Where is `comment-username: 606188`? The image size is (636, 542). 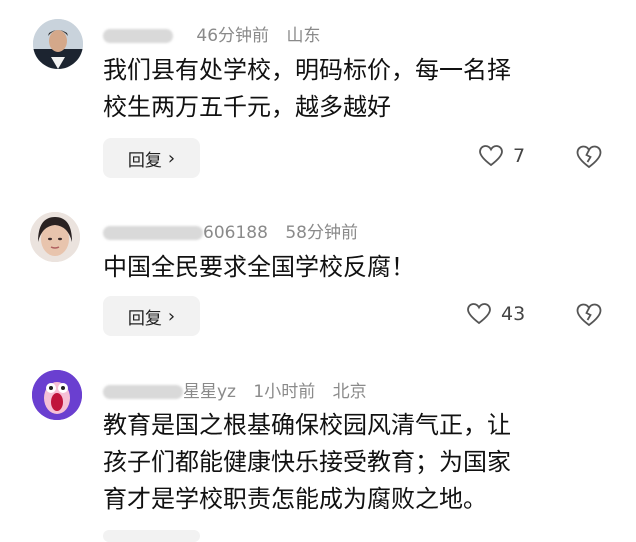
comment-username: 606188 is located at coordinates (235, 233).